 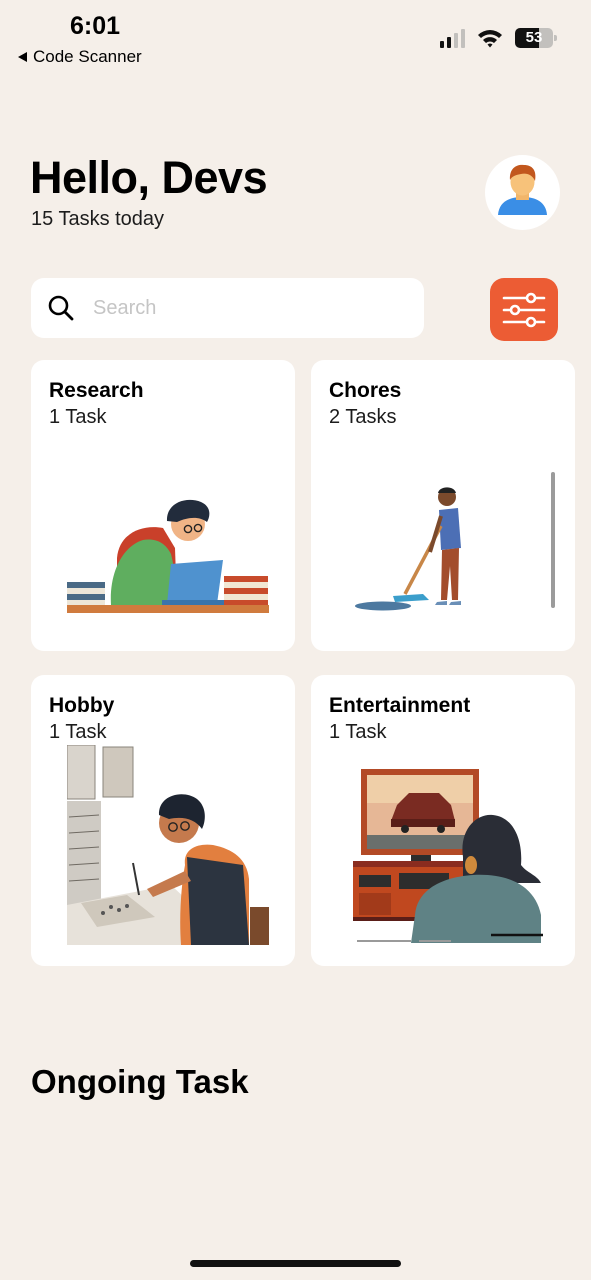 I want to click on back-app-label: Code Scanner, so click(x=87, y=56).